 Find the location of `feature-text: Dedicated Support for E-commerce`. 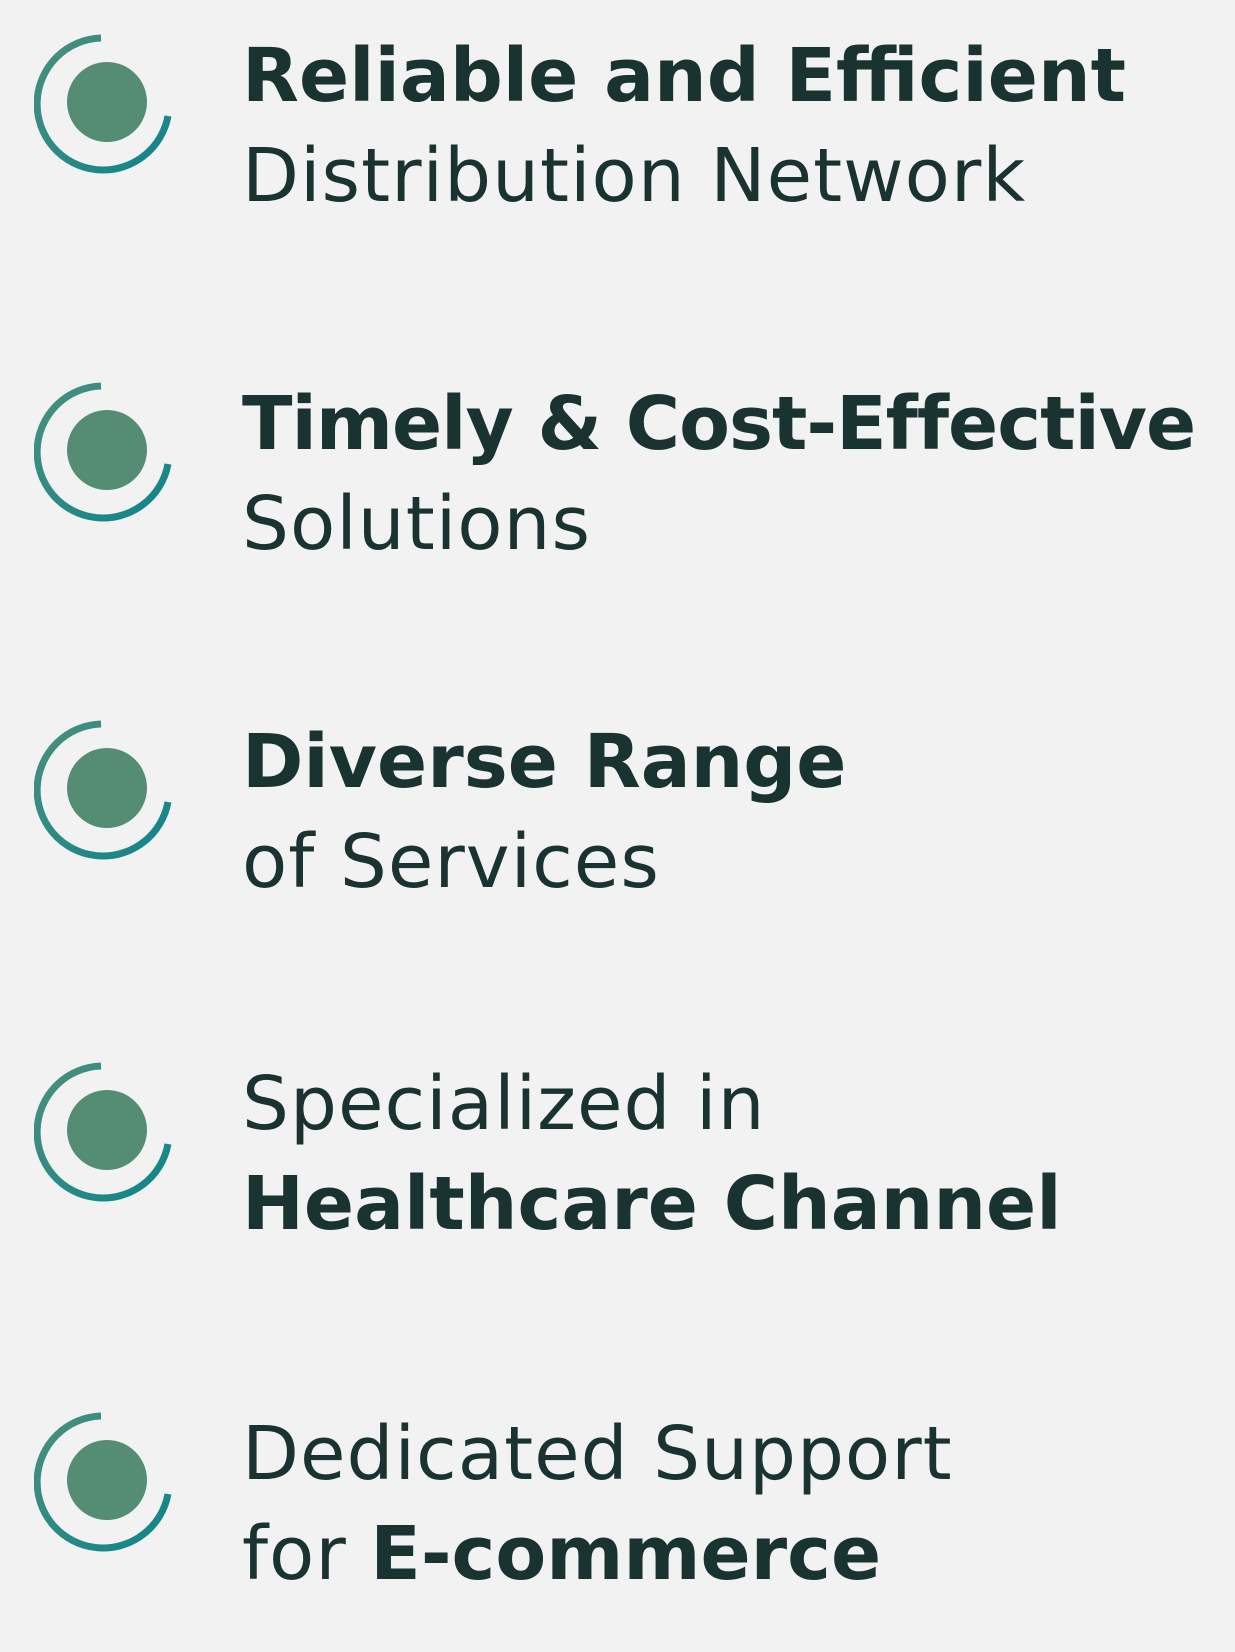

feature-text: Dedicated Support for E-commerce is located at coordinates (737, 1504).